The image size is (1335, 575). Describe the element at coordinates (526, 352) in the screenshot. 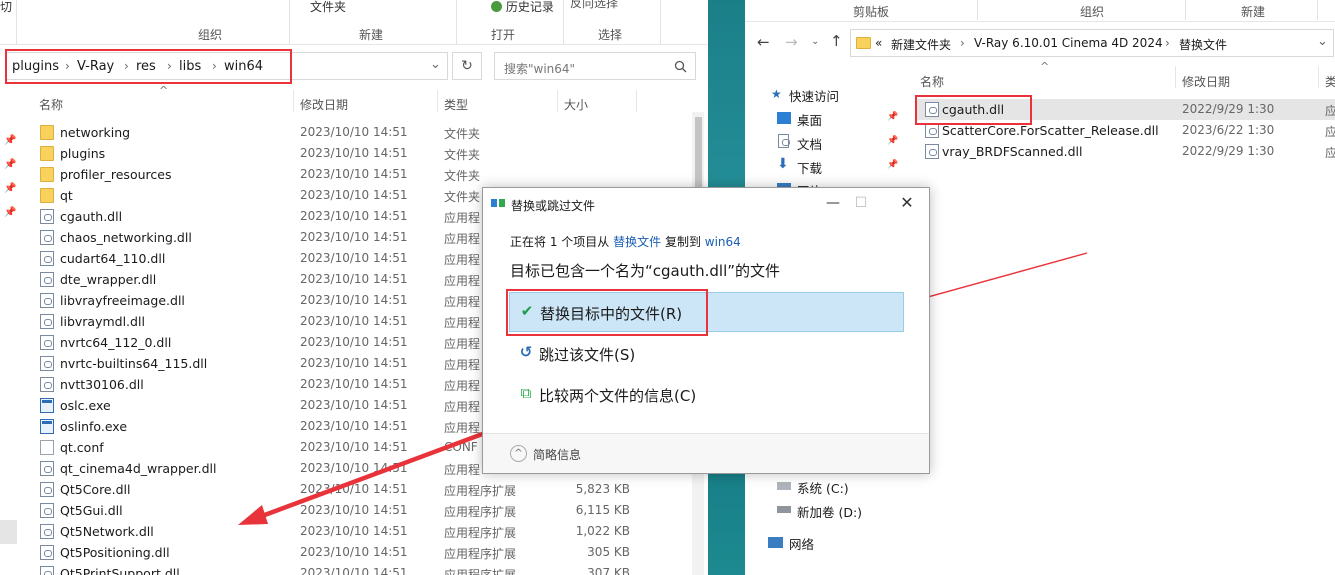

I see `skip-arrow-icon: ↺` at that location.